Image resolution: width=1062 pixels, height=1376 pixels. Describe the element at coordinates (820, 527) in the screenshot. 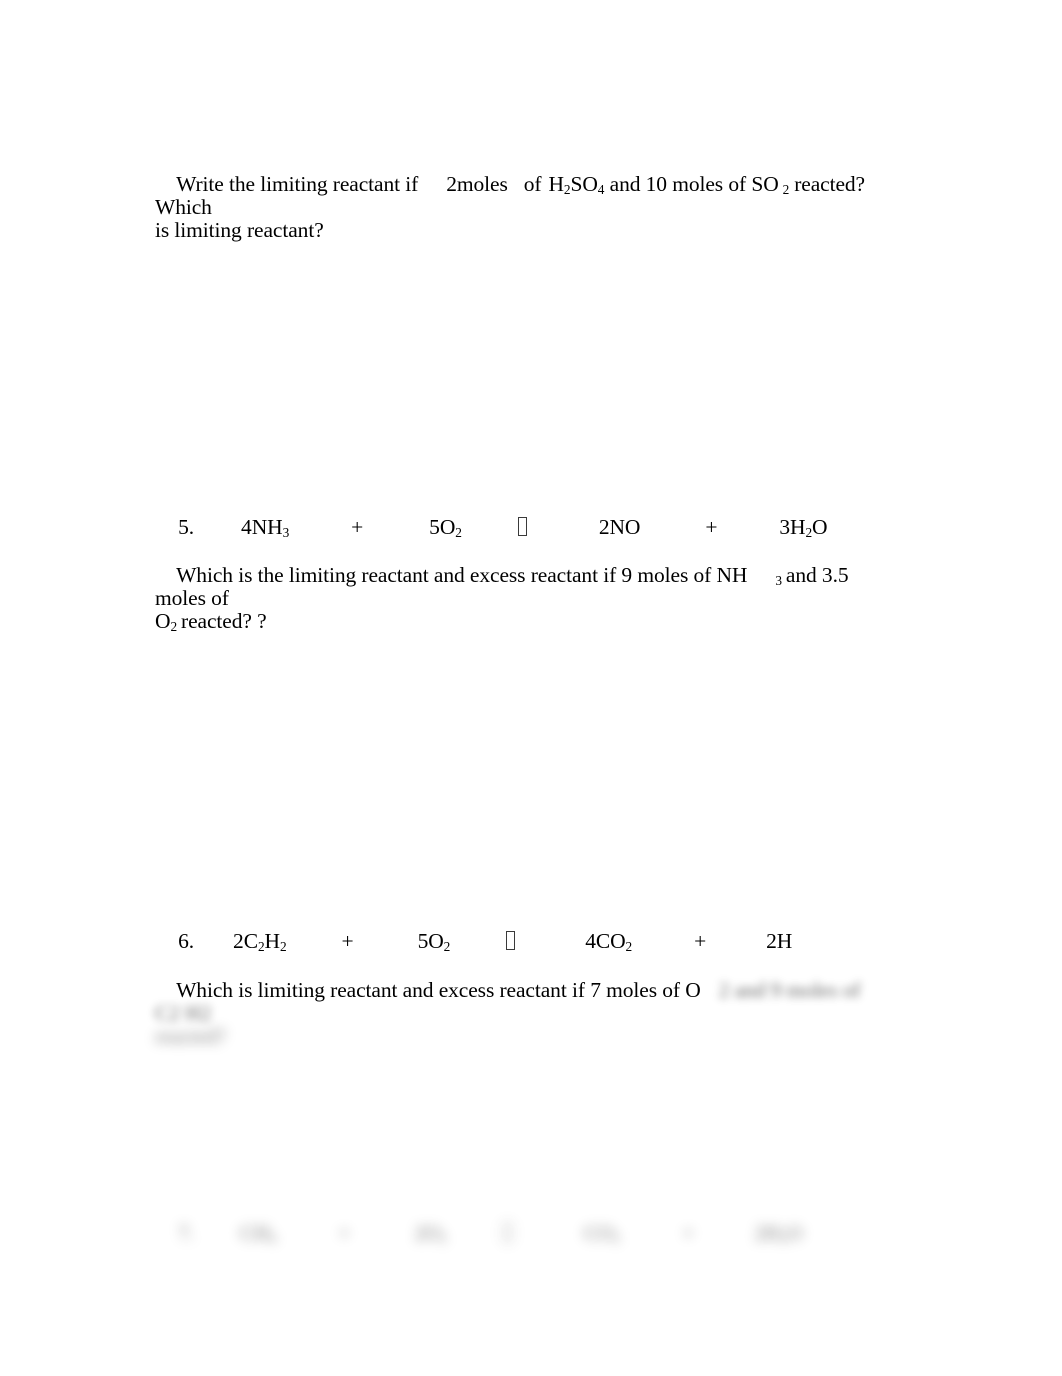

I see `q5-product2-post: O` at that location.